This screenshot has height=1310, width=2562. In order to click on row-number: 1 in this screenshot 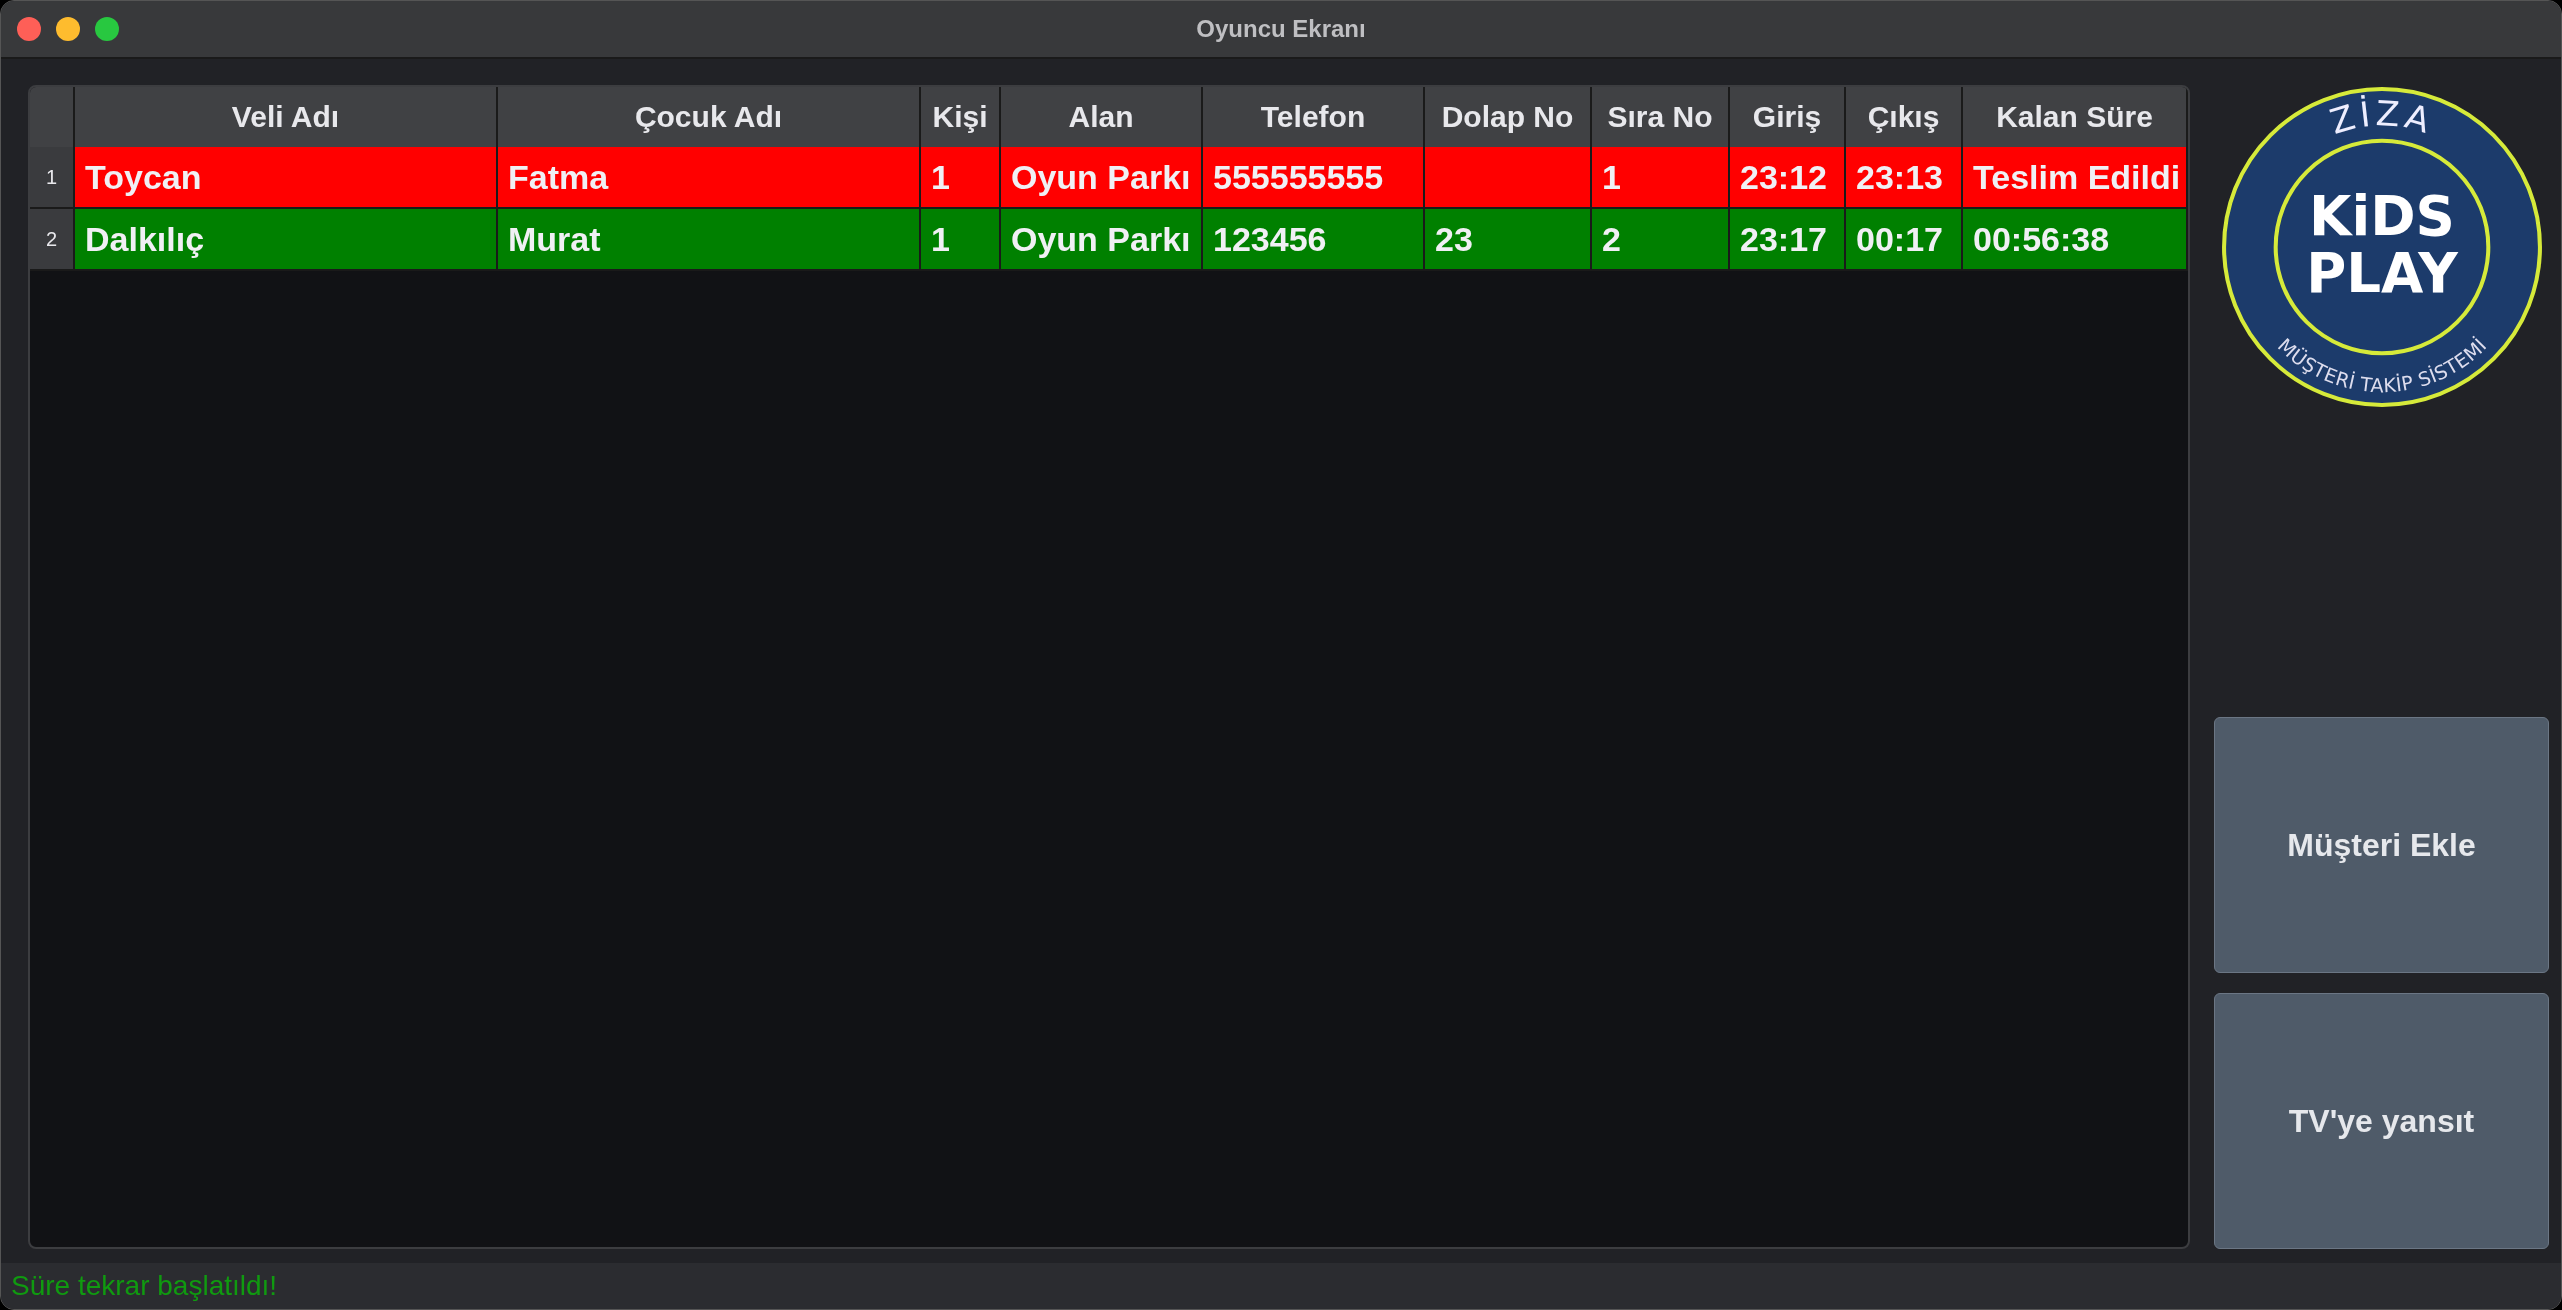, I will do `click(52, 177)`.